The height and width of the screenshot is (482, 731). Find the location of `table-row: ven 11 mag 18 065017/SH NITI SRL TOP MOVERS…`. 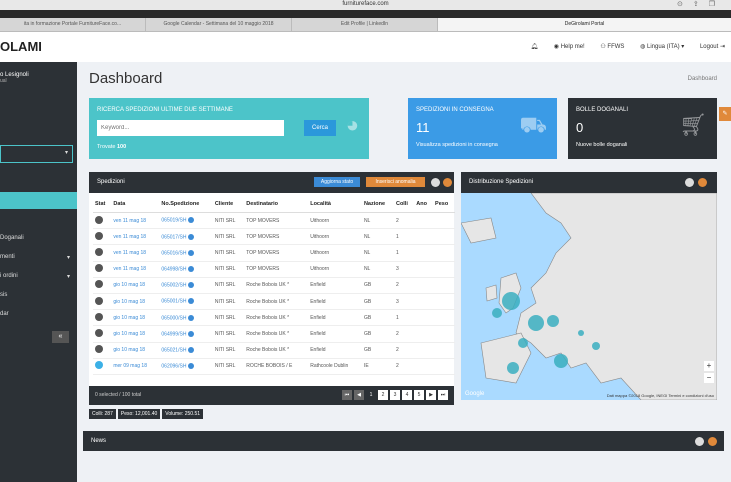

table-row: ven 11 mag 18 065017/SH NITI SRL TOP MOVERS… is located at coordinates (274, 237).